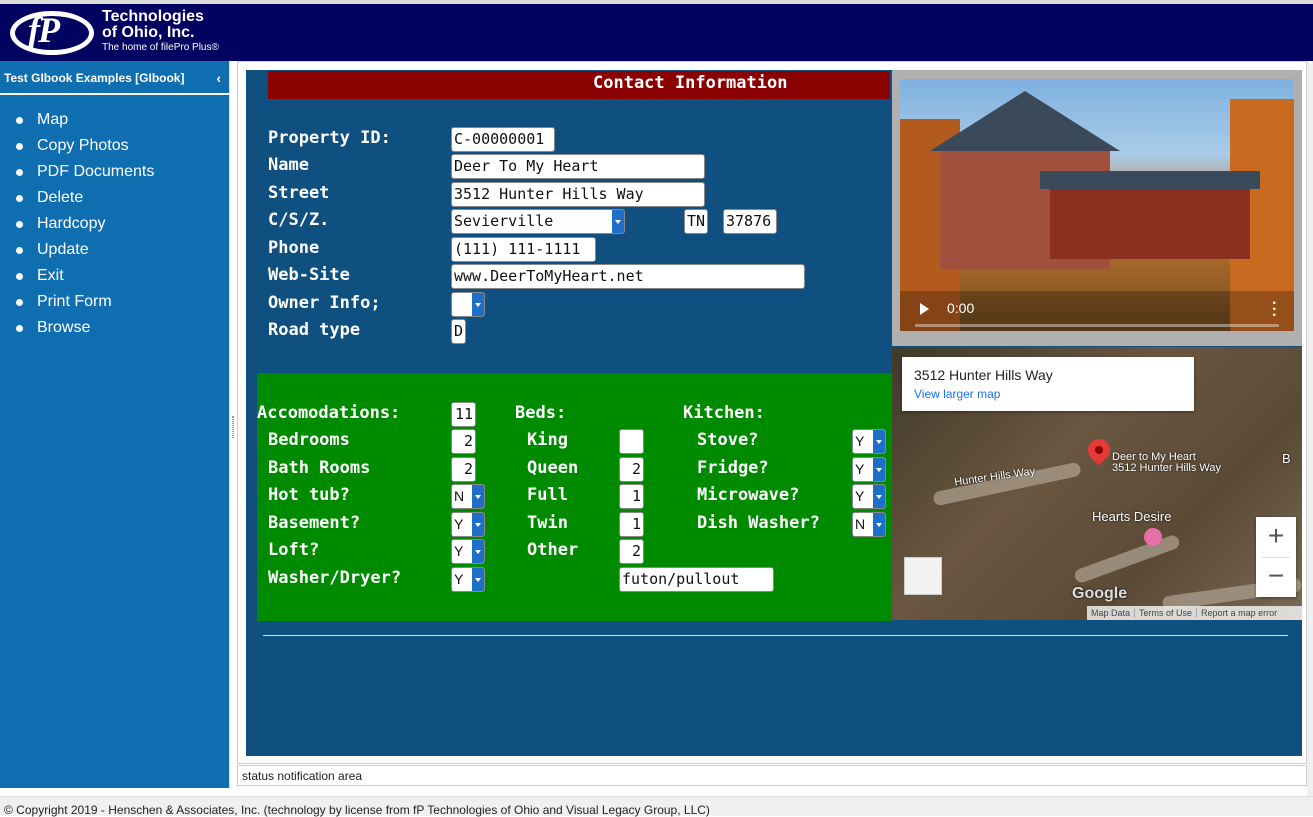 Image resolution: width=1313 pixels, height=817 pixels. Describe the element at coordinates (288, 165) in the screenshot. I see `name-label: Name` at that location.